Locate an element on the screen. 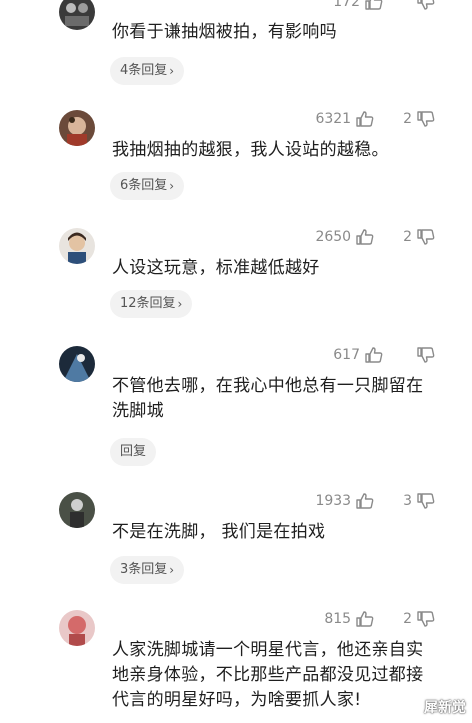 Image resolution: width=472 pixels, height=723 pixels. comment-stats: 1933 3 is located at coordinates (375, 501).